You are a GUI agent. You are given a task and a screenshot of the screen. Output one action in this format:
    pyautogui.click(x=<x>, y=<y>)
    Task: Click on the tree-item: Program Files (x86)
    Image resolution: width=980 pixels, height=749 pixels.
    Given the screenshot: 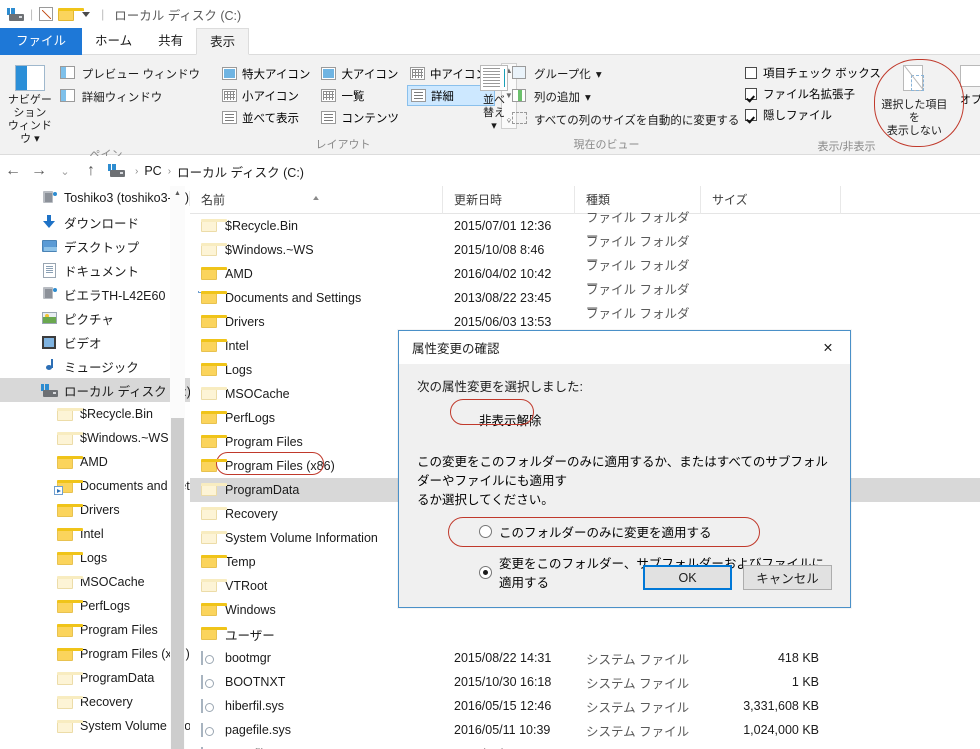 What is the action you would take?
    pyautogui.click(x=95, y=654)
    